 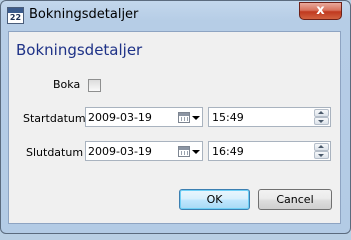 I want to click on end-date-picker: 2009-03-19, so click(x=144, y=151).